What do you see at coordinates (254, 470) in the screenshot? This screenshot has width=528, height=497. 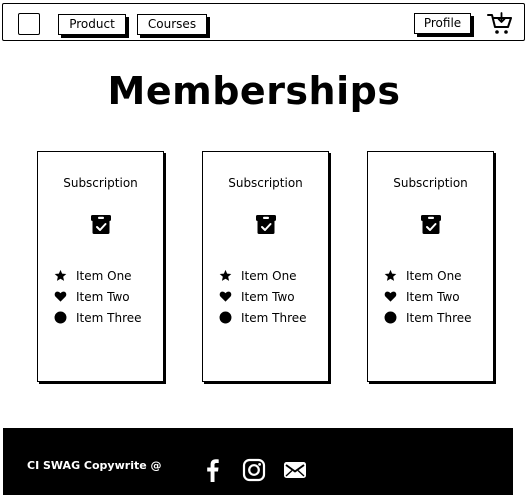 I see `instagram-icon` at bounding box center [254, 470].